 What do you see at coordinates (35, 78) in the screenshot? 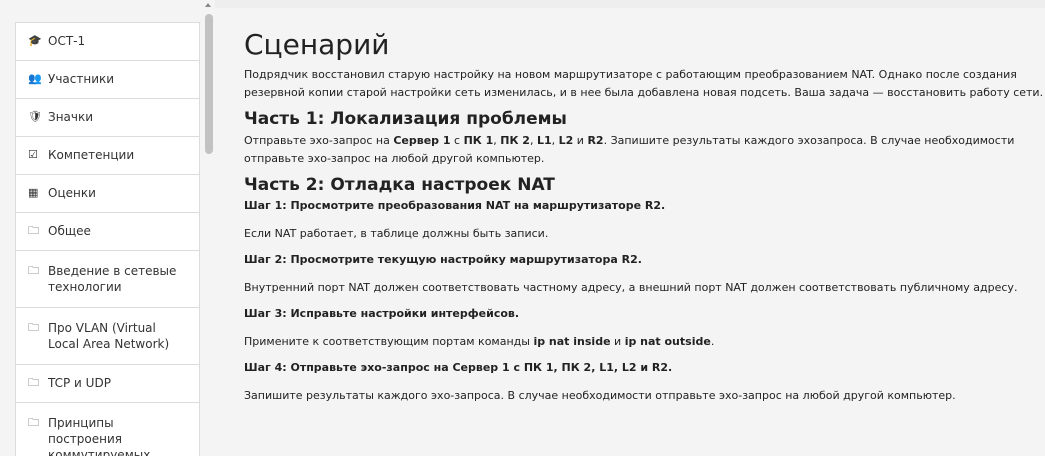
I see `users-icon: 👥` at bounding box center [35, 78].